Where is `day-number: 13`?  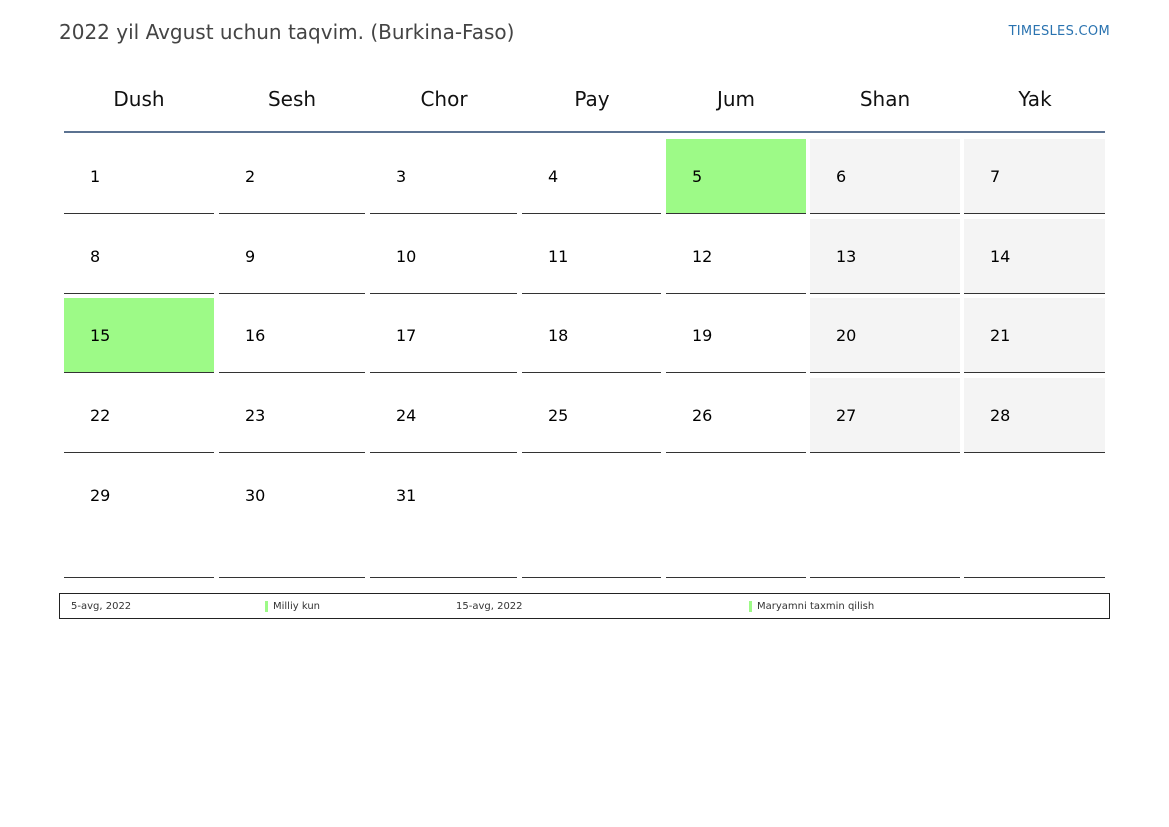
day-number: 13 is located at coordinates (846, 256).